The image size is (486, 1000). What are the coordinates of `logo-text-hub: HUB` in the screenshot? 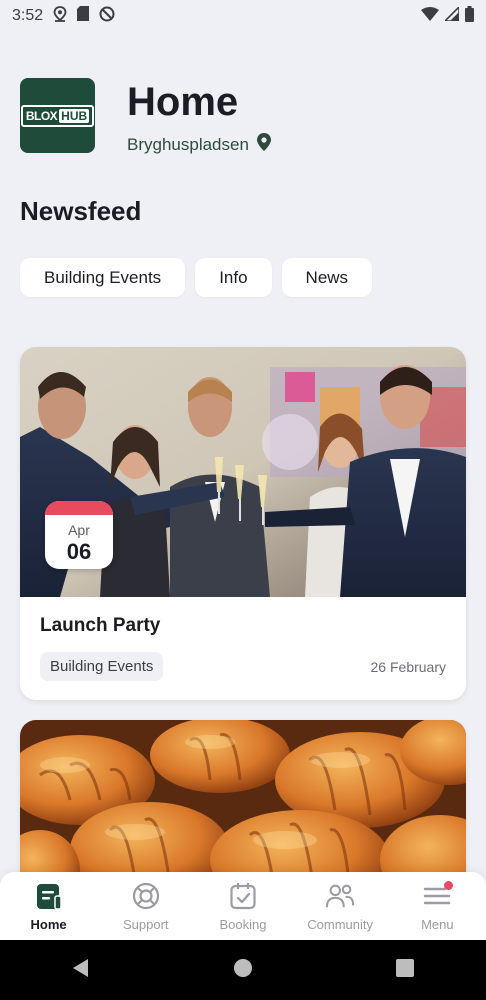 It's located at (74, 115).